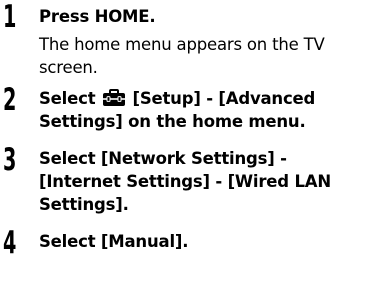 Image resolution: width=371 pixels, height=284 pixels. I want to click on step-number: 2, so click(10, 100).